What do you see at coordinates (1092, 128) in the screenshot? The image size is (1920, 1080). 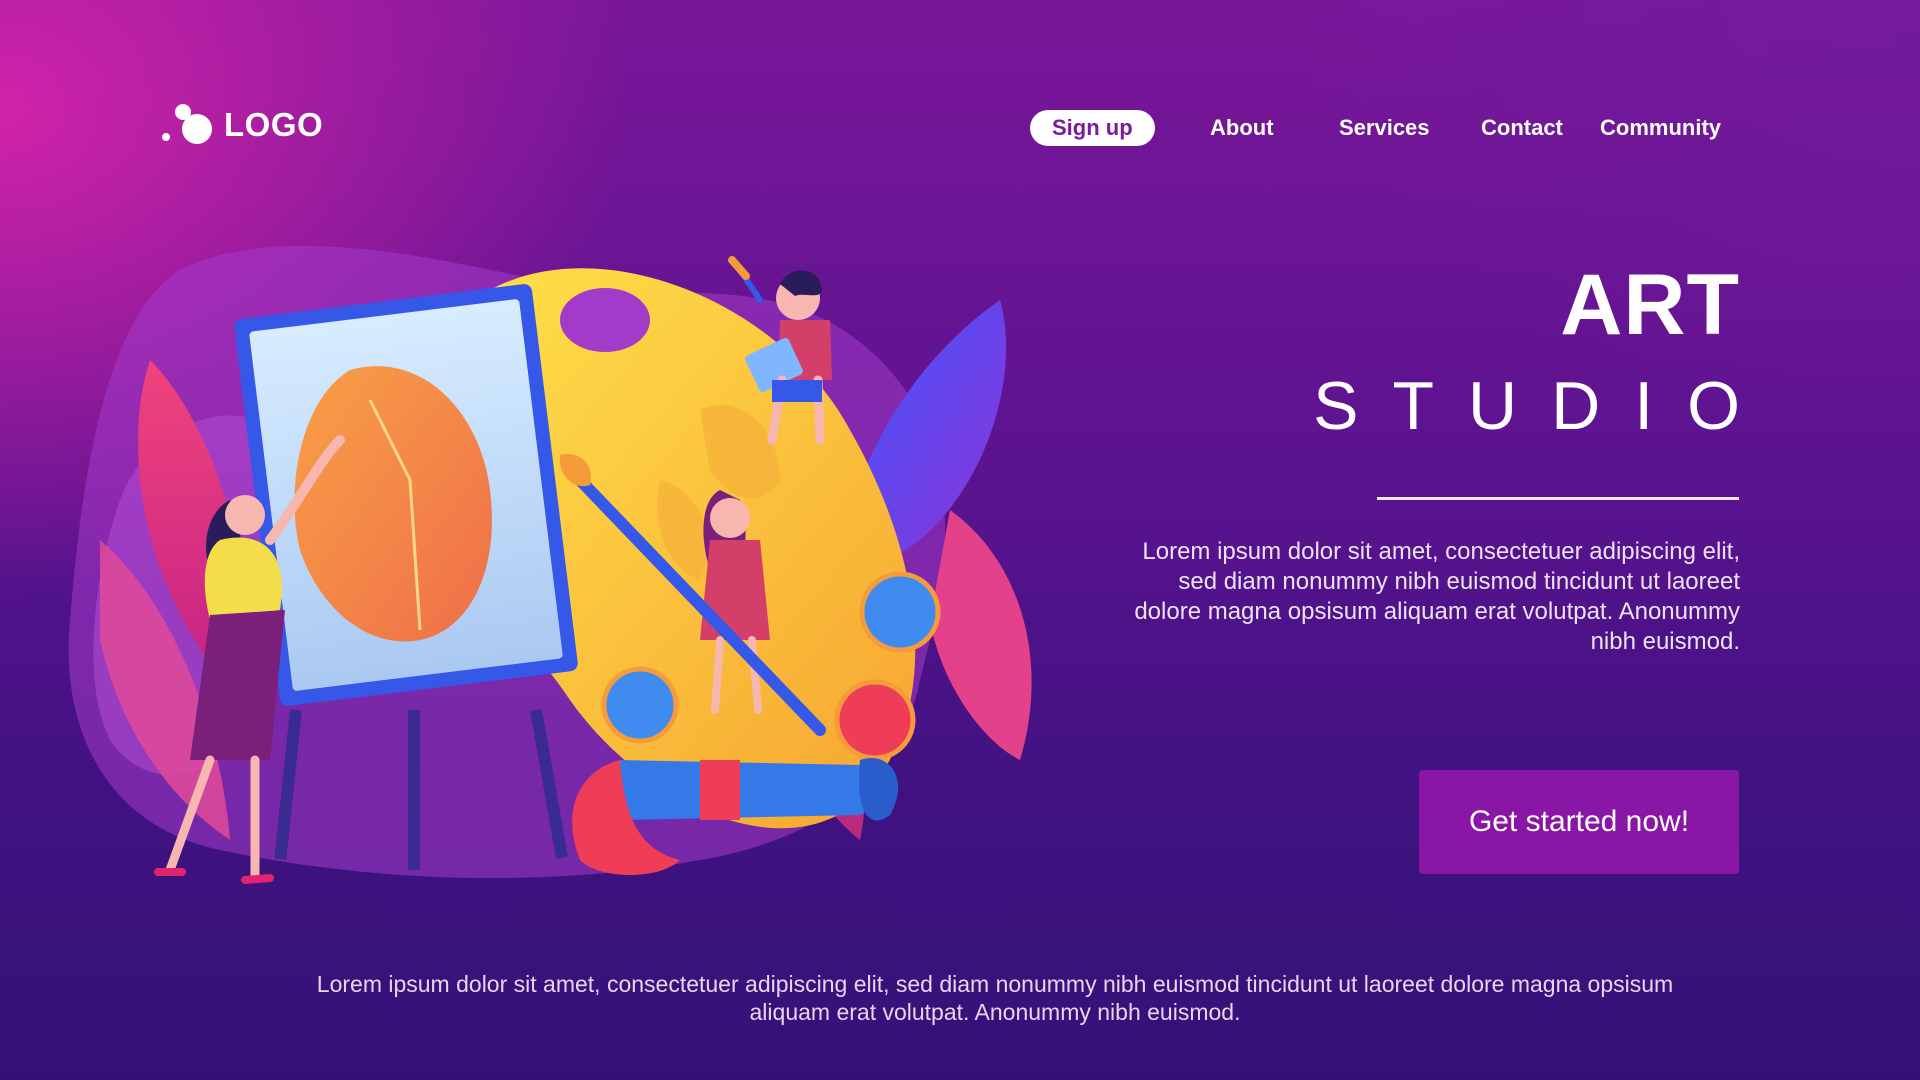 I see `nav-signup-button: Sign up` at bounding box center [1092, 128].